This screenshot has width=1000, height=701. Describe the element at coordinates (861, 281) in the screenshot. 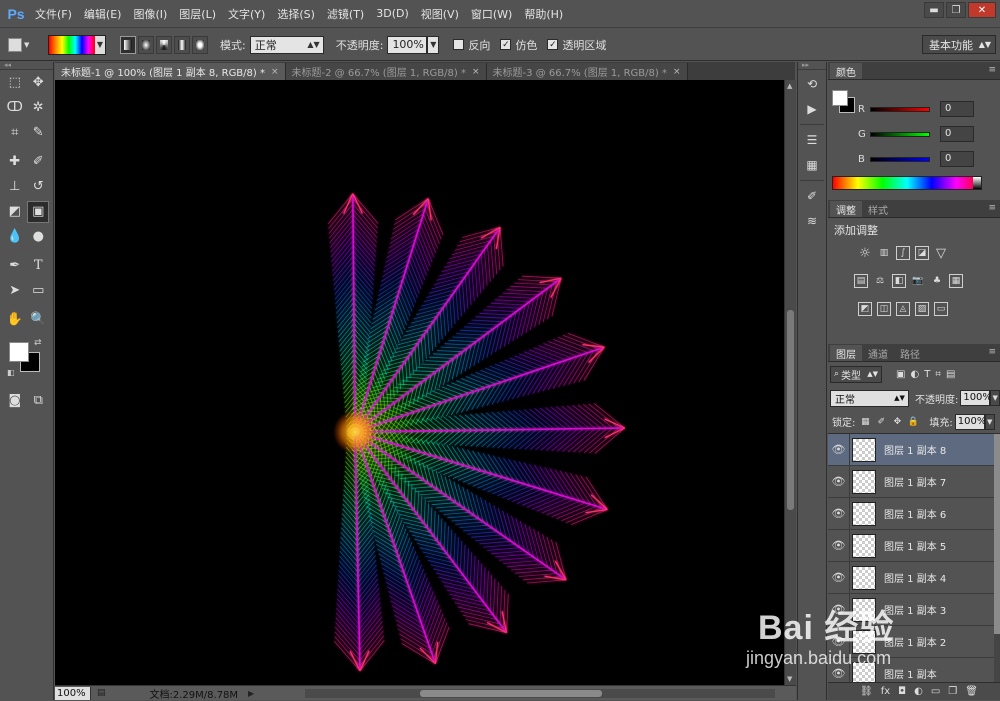

I see `hue-saturation-icon: ▤` at that location.